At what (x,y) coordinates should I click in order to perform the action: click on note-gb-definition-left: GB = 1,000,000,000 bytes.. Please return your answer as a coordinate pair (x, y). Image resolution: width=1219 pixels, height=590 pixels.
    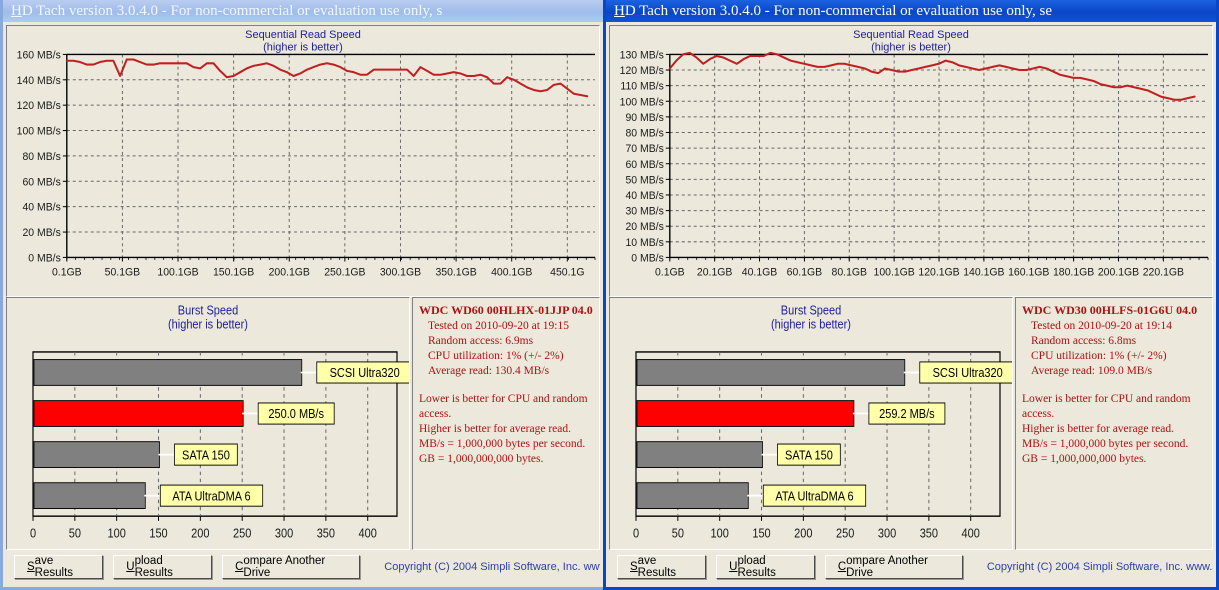
    Looking at the image, I should click on (481, 459).